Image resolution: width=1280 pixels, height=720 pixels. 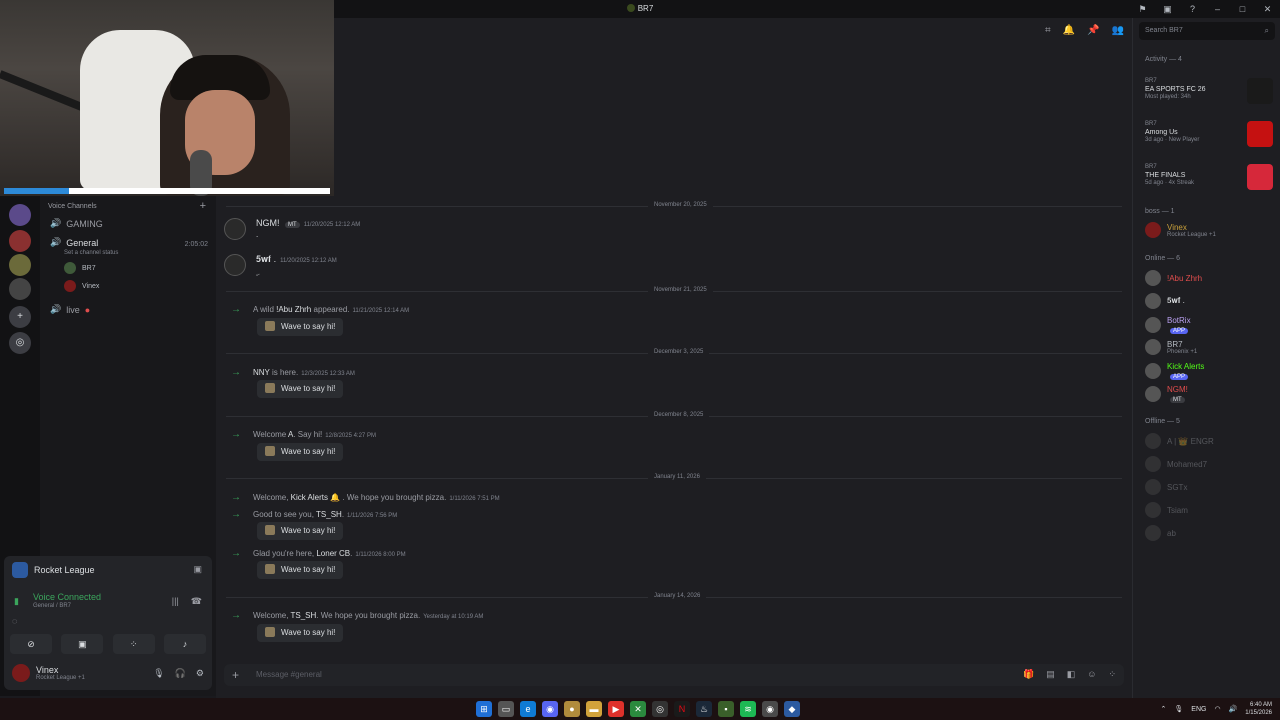 I want to click on steam-icon: ♨, so click(x=704, y=709).